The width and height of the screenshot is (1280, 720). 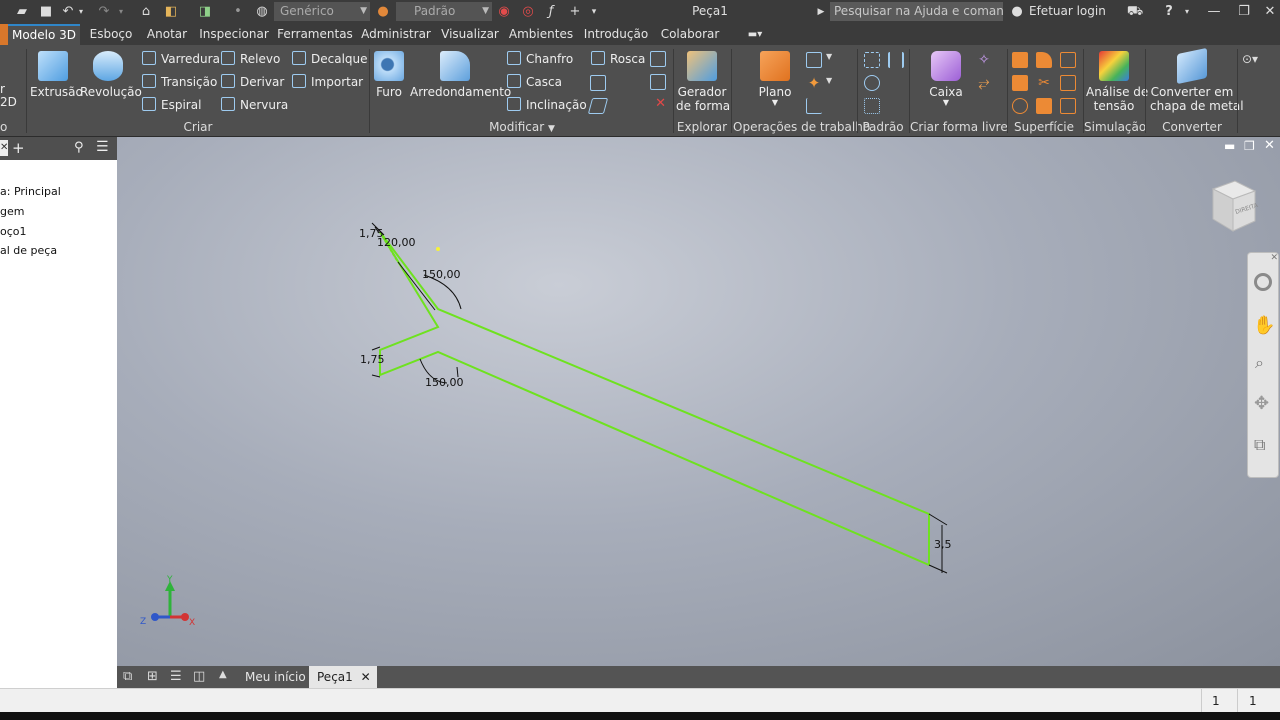 What do you see at coordinates (1020, 106) in the screenshot?
I see `ruled-surface-icon` at bounding box center [1020, 106].